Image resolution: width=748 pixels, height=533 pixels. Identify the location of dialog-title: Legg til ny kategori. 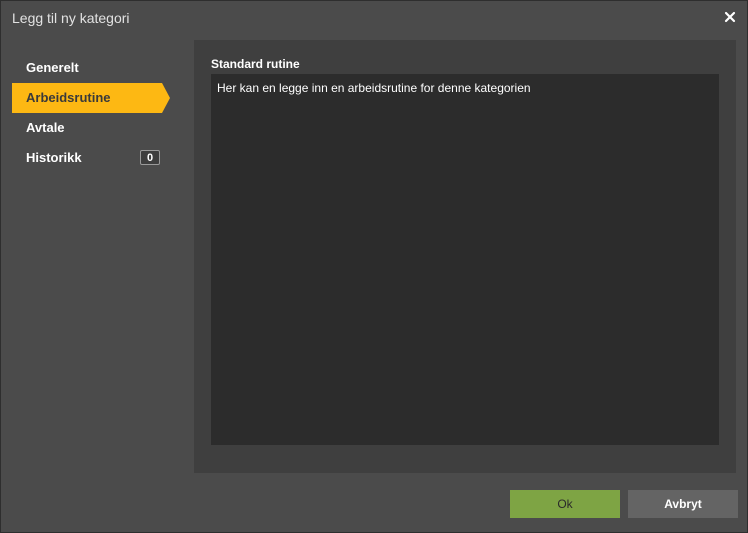
(71, 18).